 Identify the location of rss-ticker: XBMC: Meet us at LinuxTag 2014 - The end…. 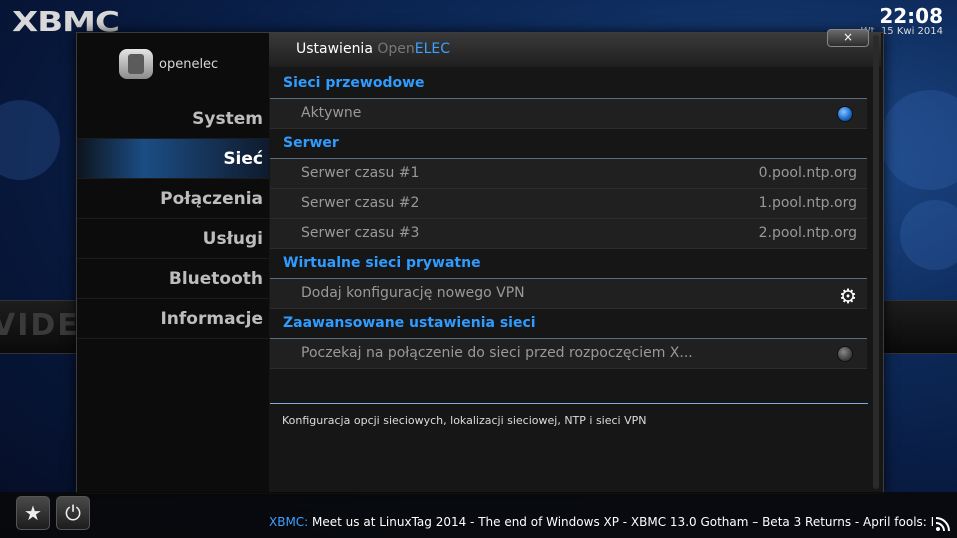
(601, 522).